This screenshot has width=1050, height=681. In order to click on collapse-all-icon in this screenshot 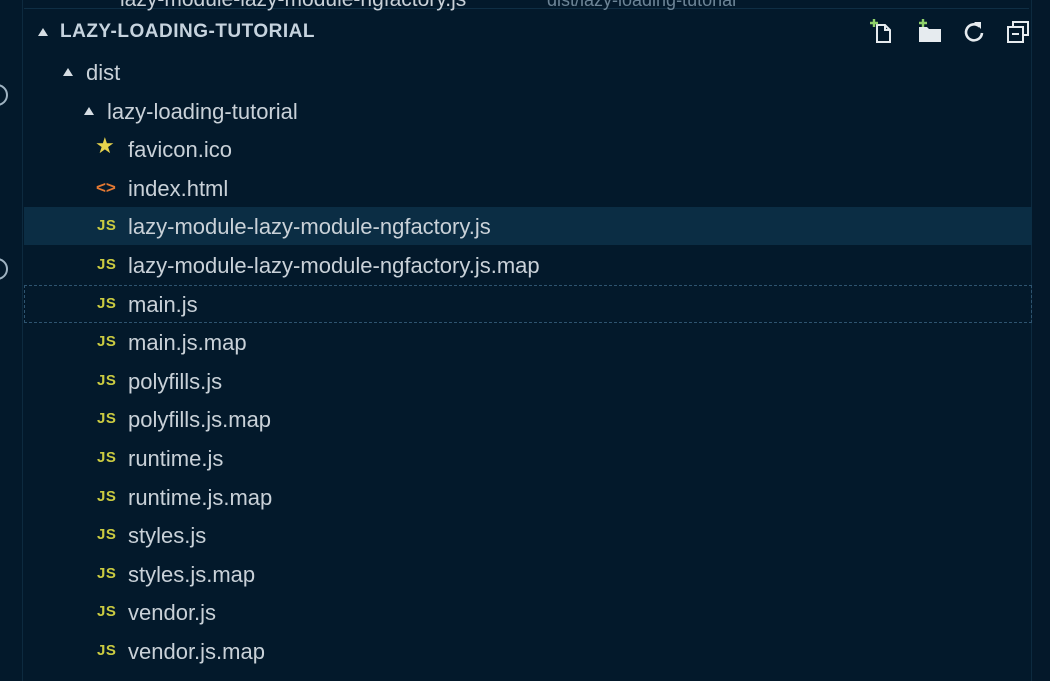, I will do `click(1018, 32)`.